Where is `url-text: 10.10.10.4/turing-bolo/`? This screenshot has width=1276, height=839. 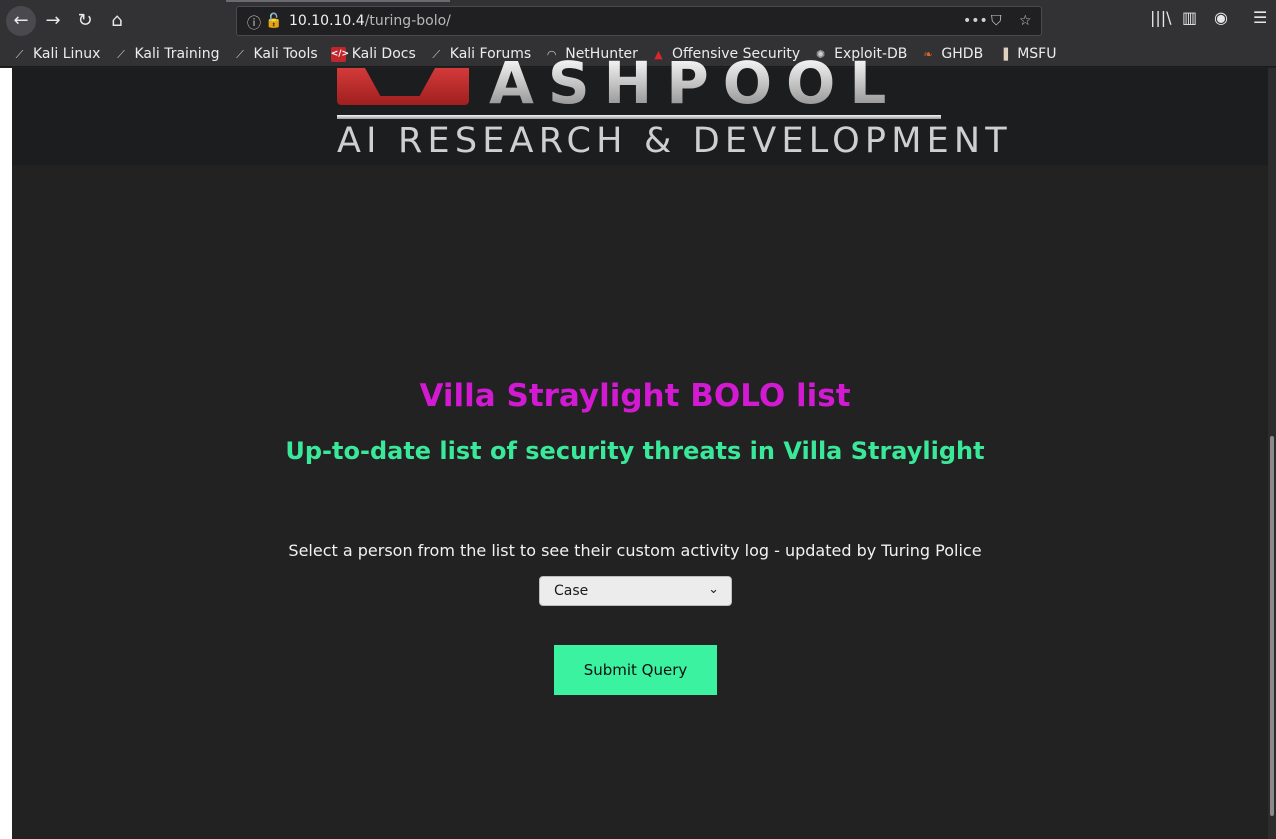 url-text: 10.10.10.4/turing-bolo/ is located at coordinates (370, 21).